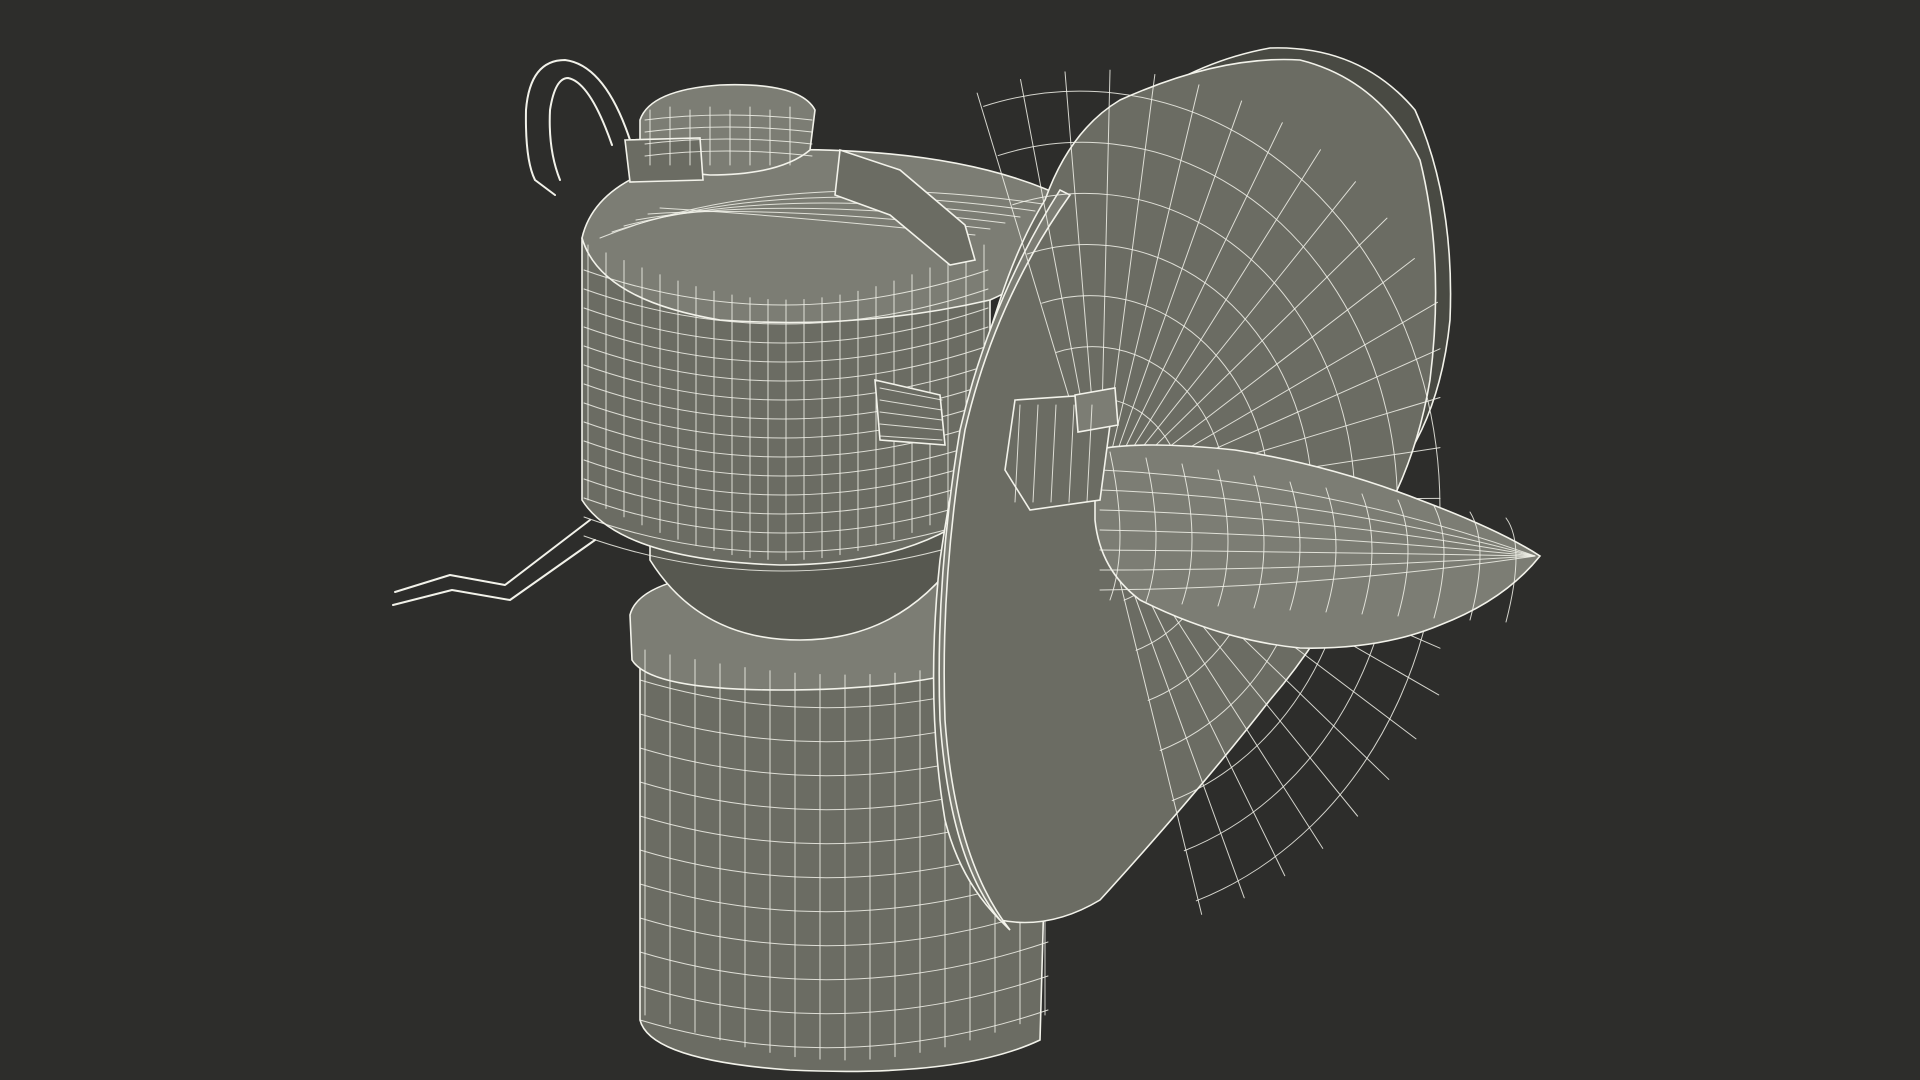 The height and width of the screenshot is (1080, 1920). I want to click on cap-clip, so click(664, 160).